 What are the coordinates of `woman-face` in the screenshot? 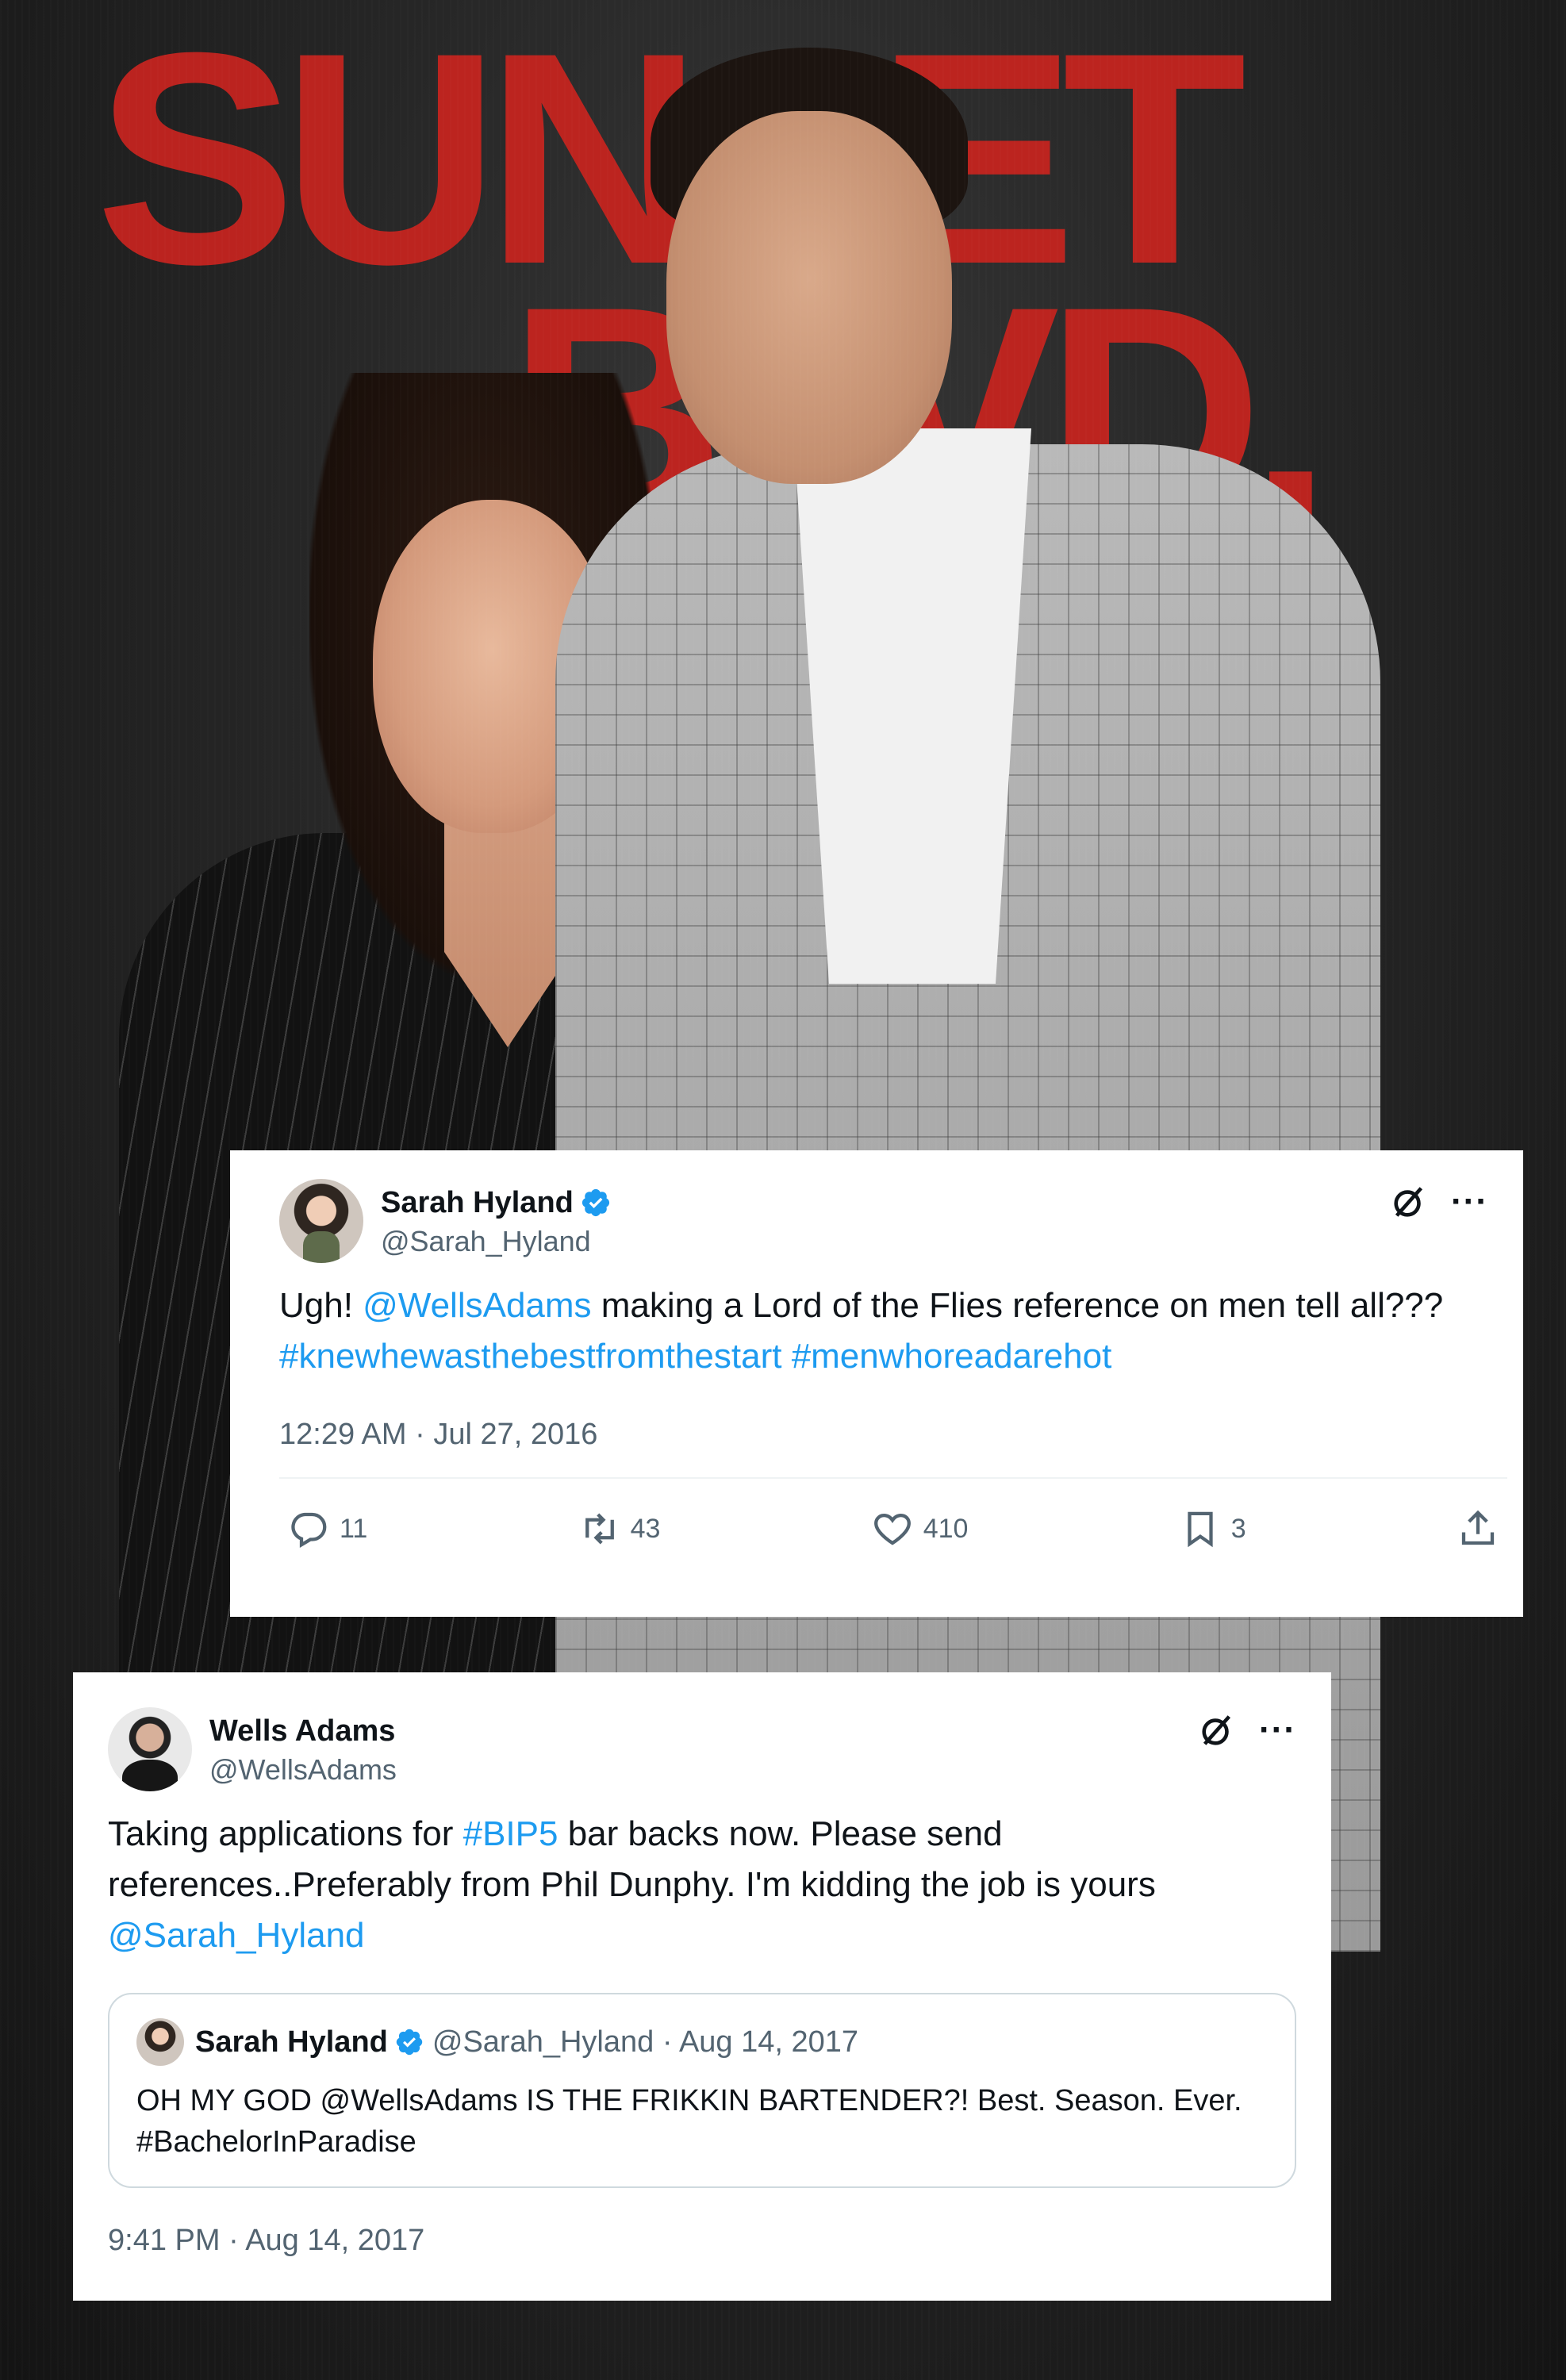 It's located at (492, 666).